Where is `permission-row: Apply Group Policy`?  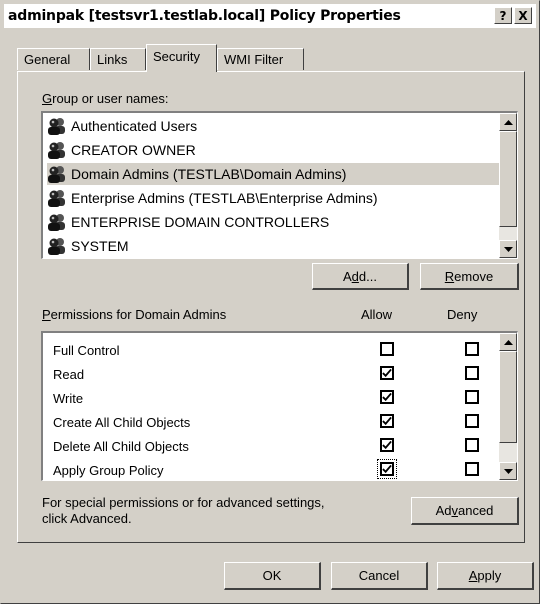 permission-row: Apply Group Policy is located at coordinates (273, 469).